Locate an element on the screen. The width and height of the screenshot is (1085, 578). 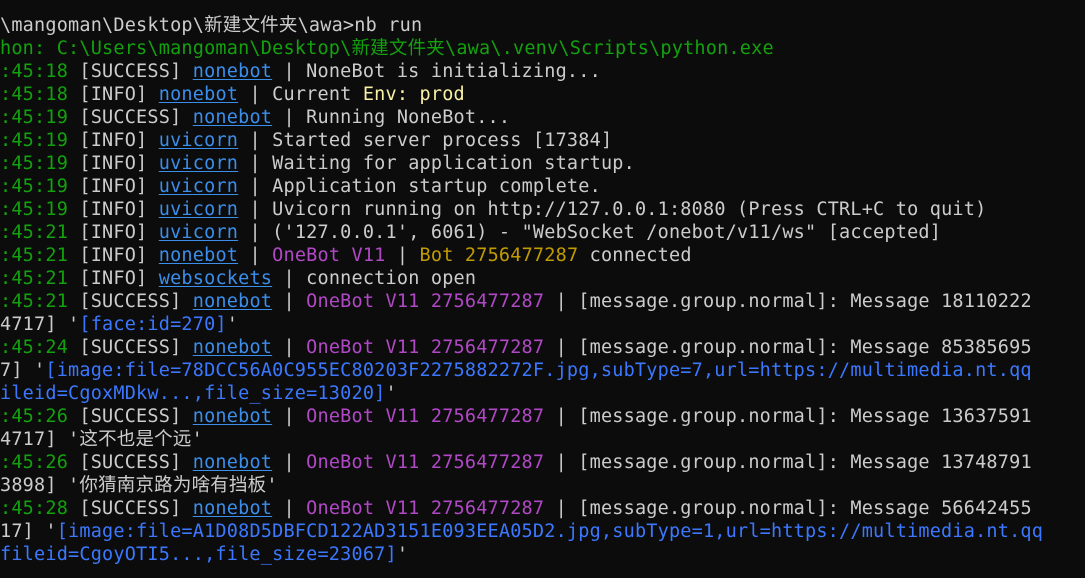
log-text: 4717] ' is located at coordinates (40, 324).